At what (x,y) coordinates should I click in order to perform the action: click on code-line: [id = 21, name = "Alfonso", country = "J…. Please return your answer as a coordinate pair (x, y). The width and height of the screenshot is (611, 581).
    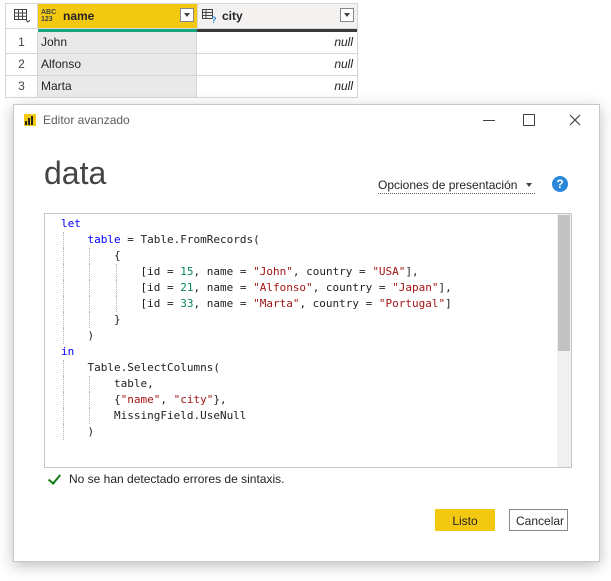
    Looking at the image, I should click on (316, 288).